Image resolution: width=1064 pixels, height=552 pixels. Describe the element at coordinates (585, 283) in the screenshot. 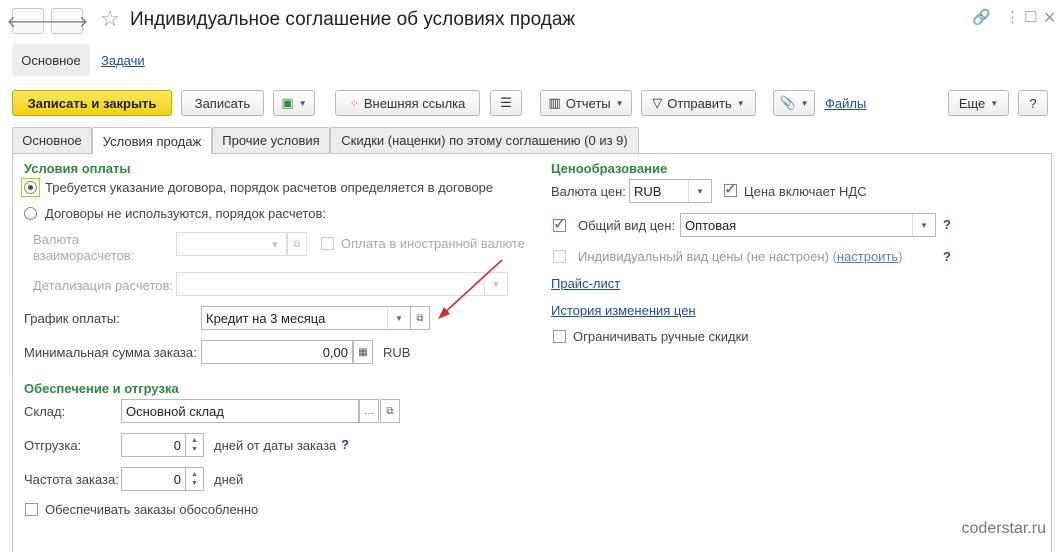

I see `price-list-link: Прайс-лист` at that location.